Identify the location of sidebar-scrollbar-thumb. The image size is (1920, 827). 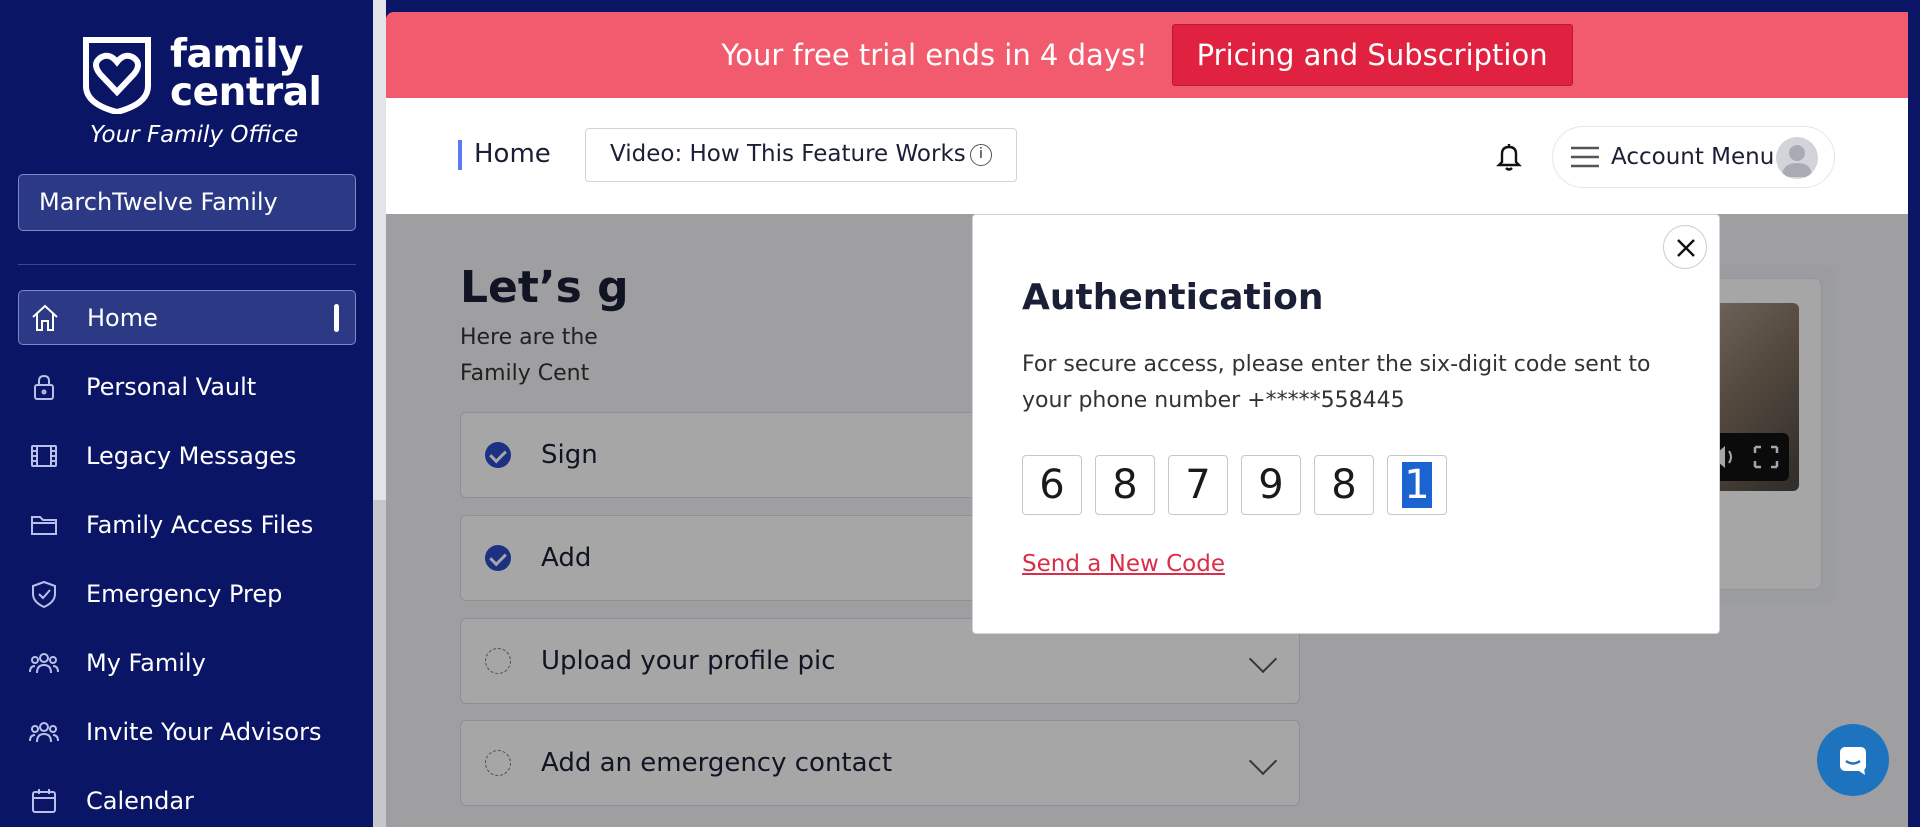
(379, 250).